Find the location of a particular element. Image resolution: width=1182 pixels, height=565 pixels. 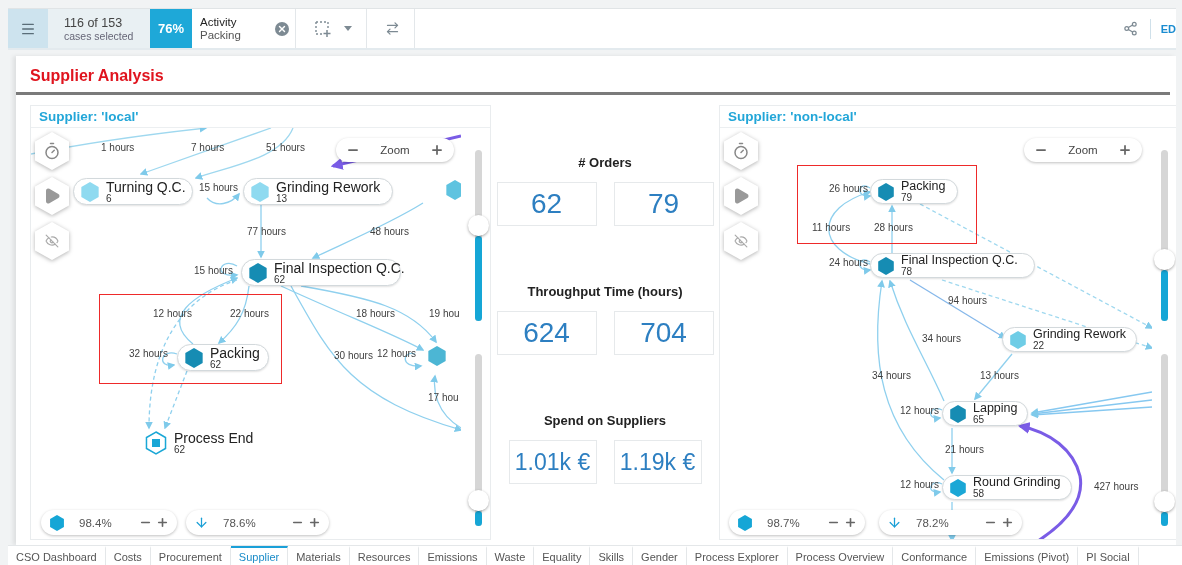

menu-button is located at coordinates (28, 28).